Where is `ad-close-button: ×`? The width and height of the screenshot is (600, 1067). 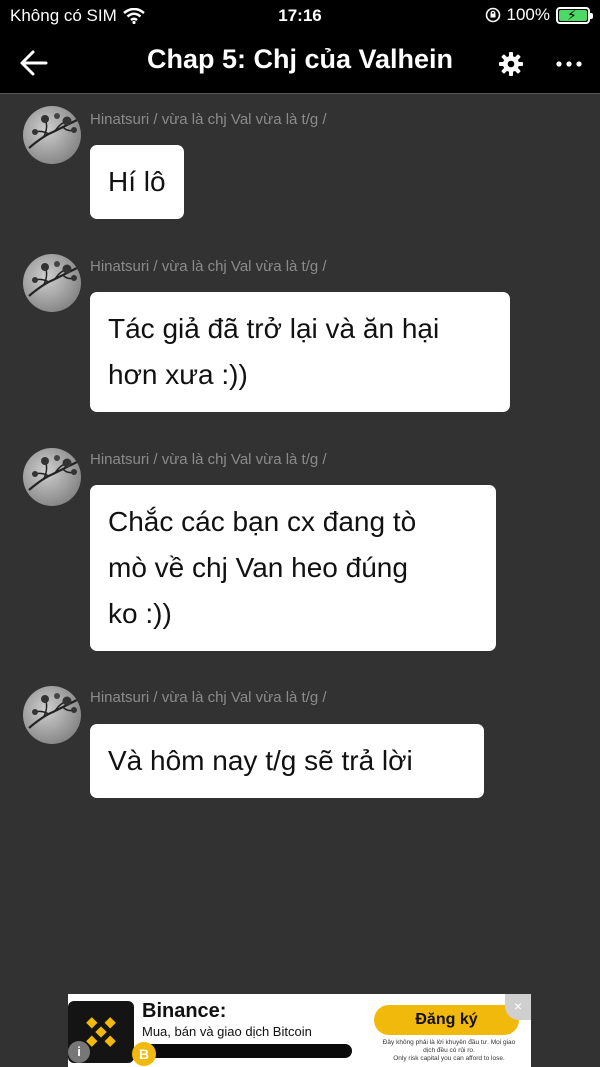
ad-close-button: × is located at coordinates (518, 1007).